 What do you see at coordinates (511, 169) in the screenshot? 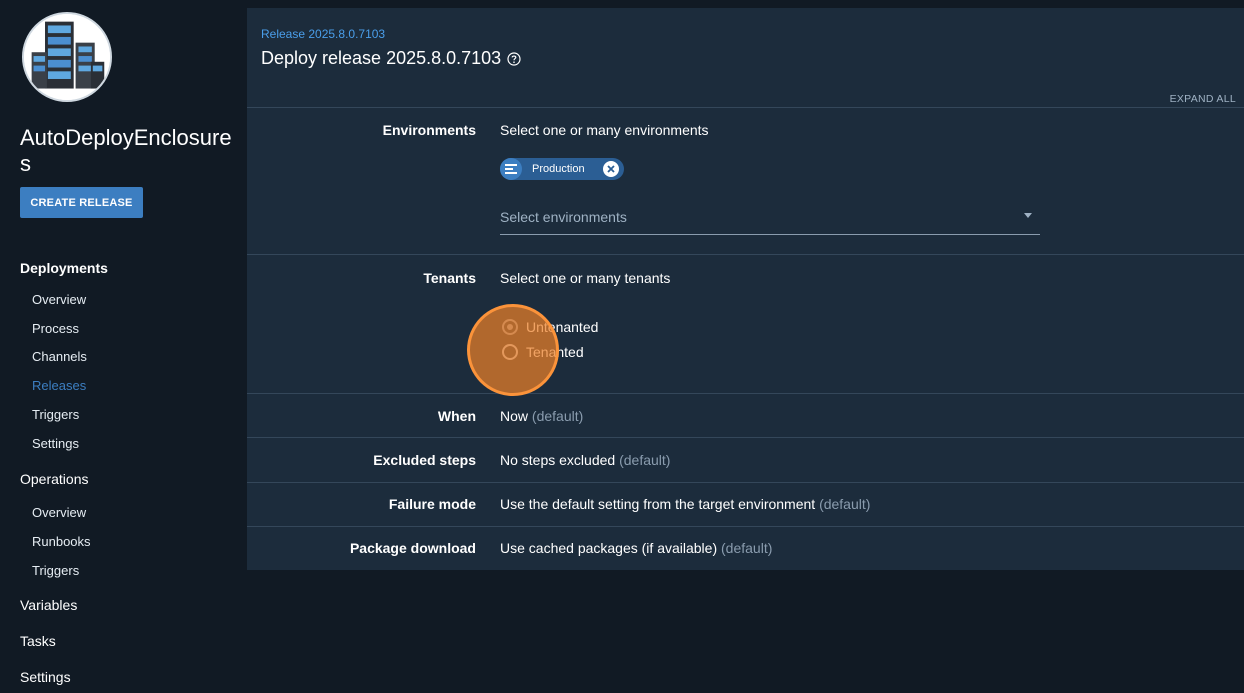
I see `environment-icon` at bounding box center [511, 169].